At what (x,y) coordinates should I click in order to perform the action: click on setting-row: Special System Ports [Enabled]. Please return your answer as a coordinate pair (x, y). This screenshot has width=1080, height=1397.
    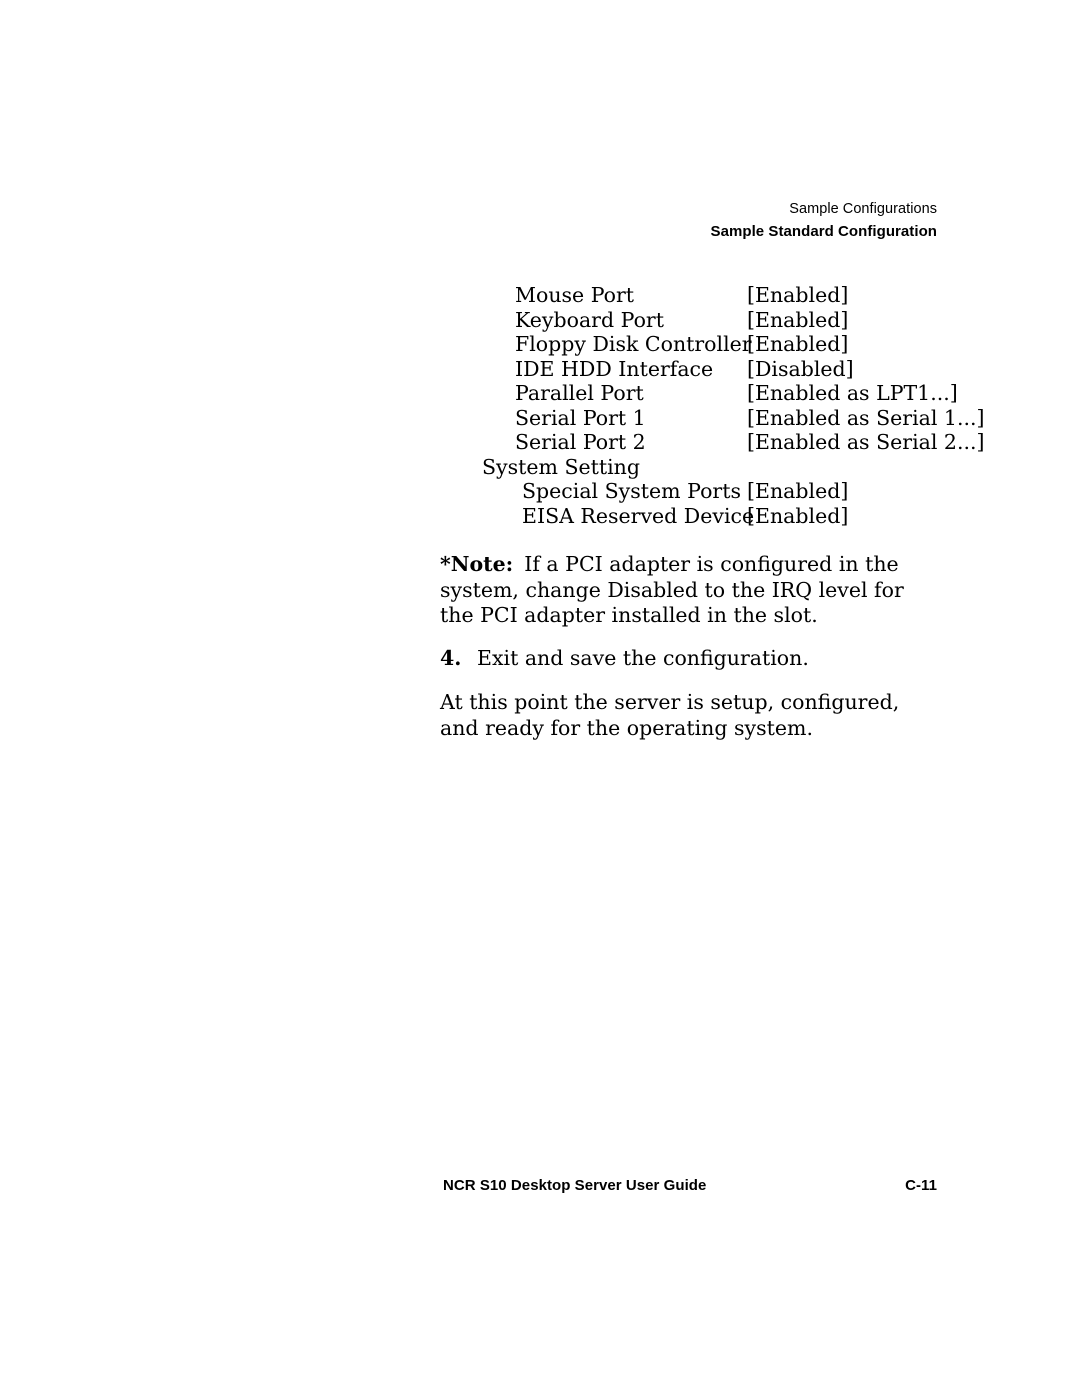
    Looking at the image, I should click on (540, 491).